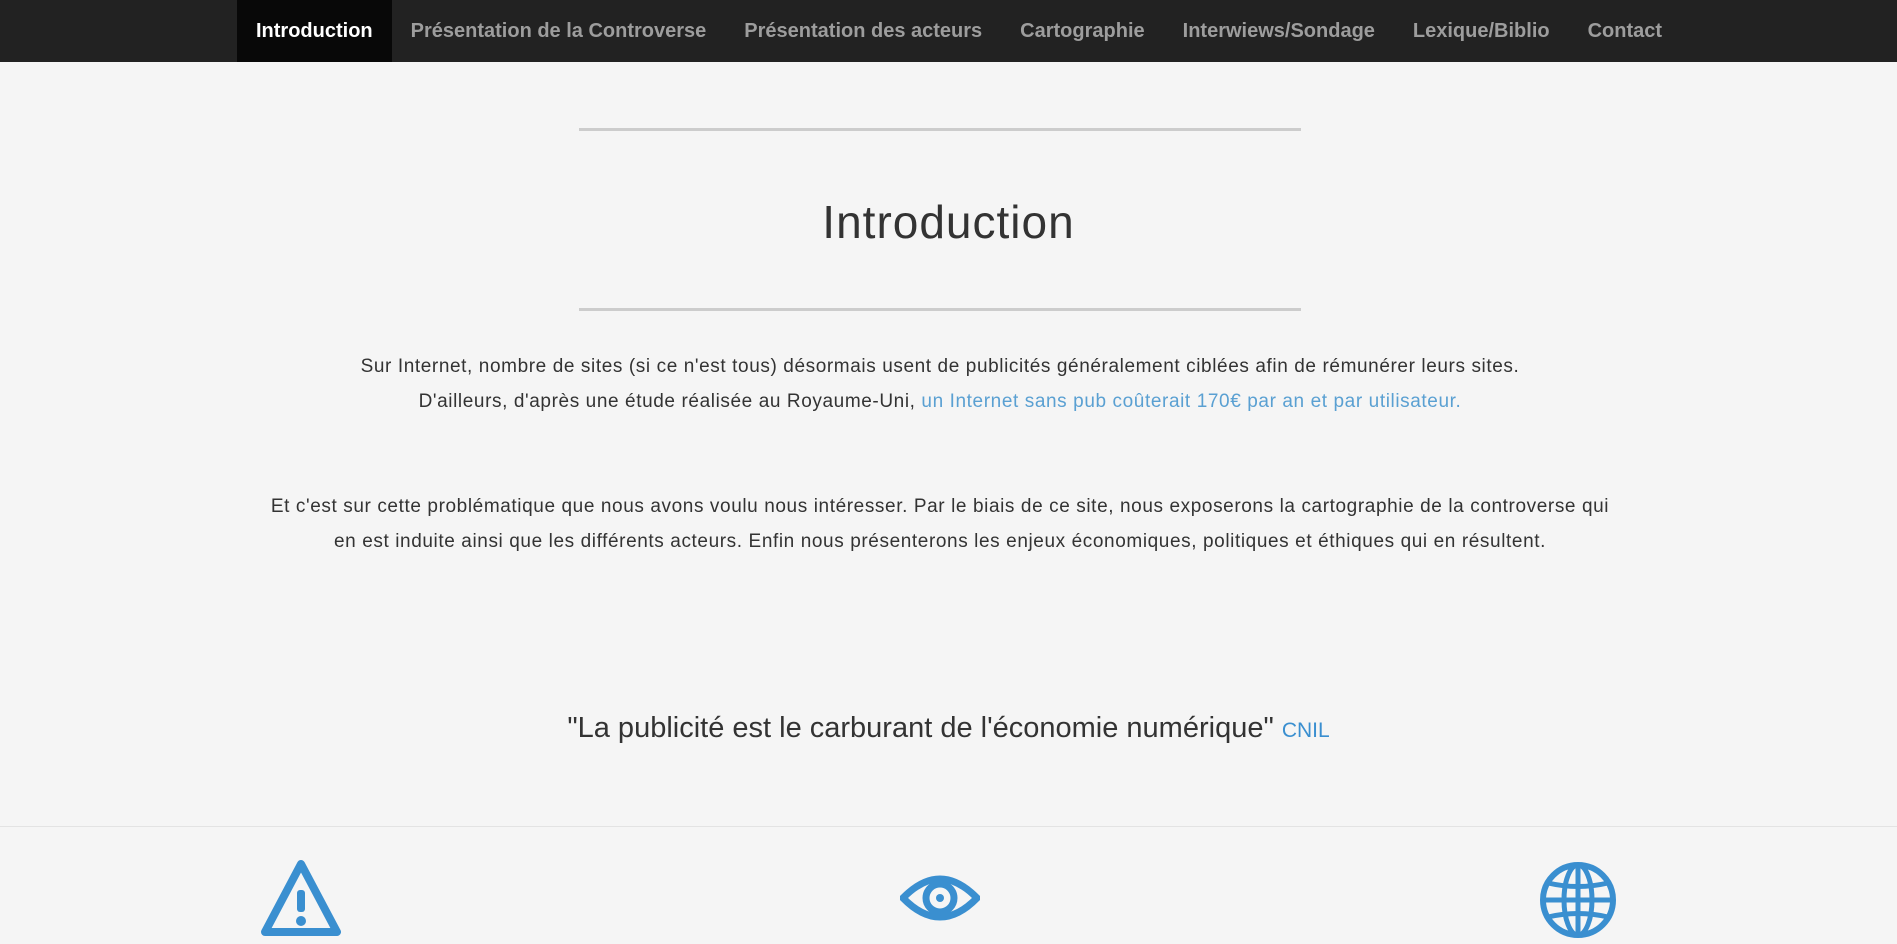  What do you see at coordinates (948, 222) in the screenshot?
I see `page-title: Introduction` at bounding box center [948, 222].